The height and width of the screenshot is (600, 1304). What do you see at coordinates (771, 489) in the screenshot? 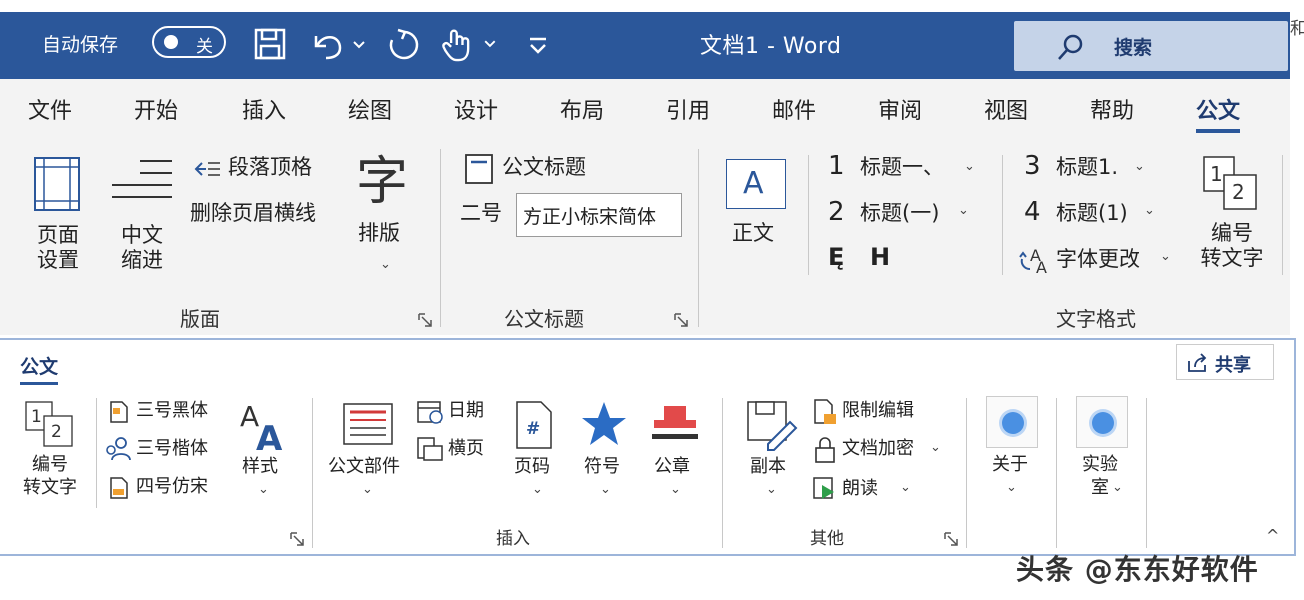
I see `copy-dropdown-icon: ⌄` at bounding box center [771, 489].